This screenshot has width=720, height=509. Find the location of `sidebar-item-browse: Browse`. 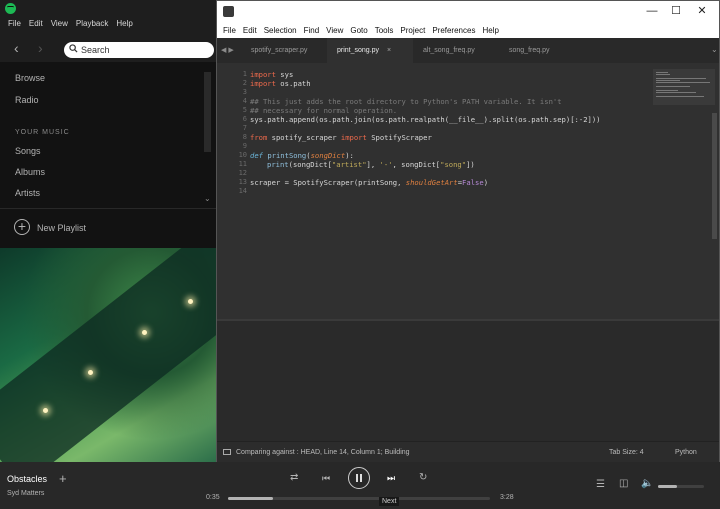

sidebar-item-browse: Browse is located at coordinates (30, 78).